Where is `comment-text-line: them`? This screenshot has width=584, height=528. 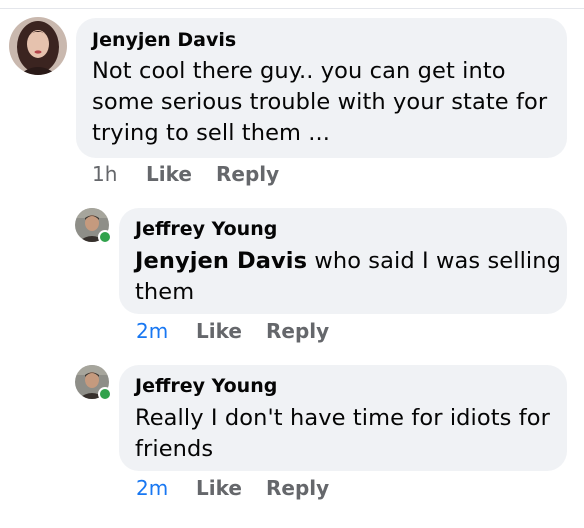
comment-text-line: them is located at coordinates (165, 292).